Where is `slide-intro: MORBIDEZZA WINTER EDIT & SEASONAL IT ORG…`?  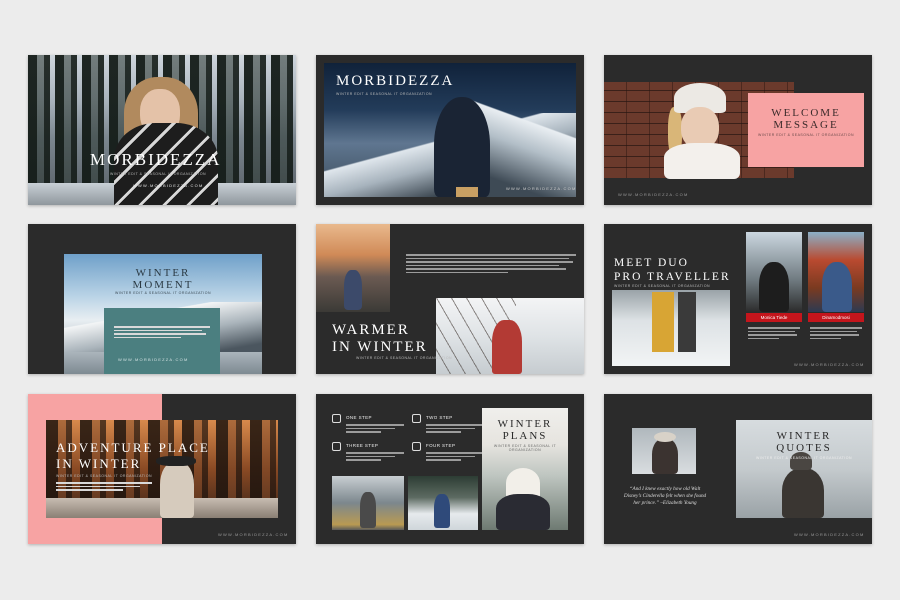 slide-intro: MORBIDEZZA WINTER EDIT & SEASONAL IT ORG… is located at coordinates (450, 130).